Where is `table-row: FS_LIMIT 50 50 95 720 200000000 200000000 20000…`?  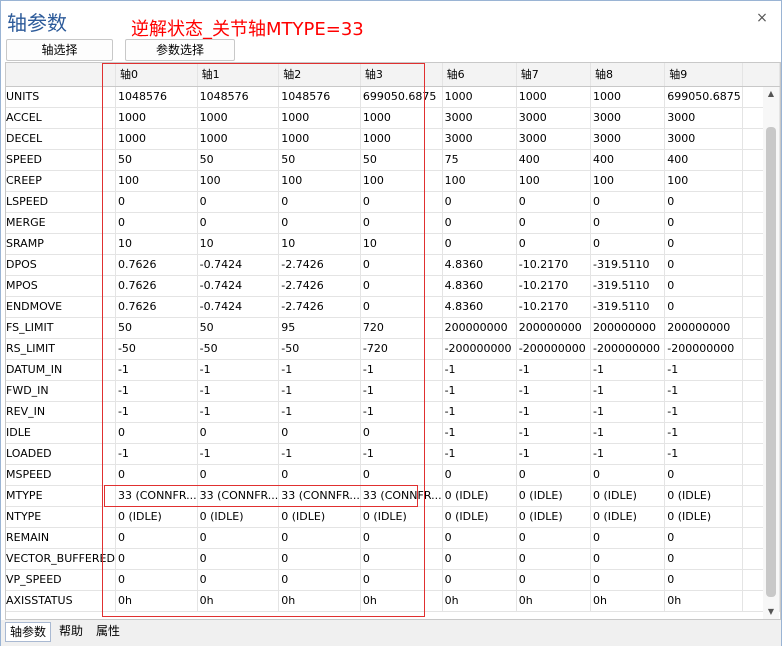
table-row: FS_LIMIT 50 50 95 720 200000000 200000000 20000… is located at coordinates (393, 328).